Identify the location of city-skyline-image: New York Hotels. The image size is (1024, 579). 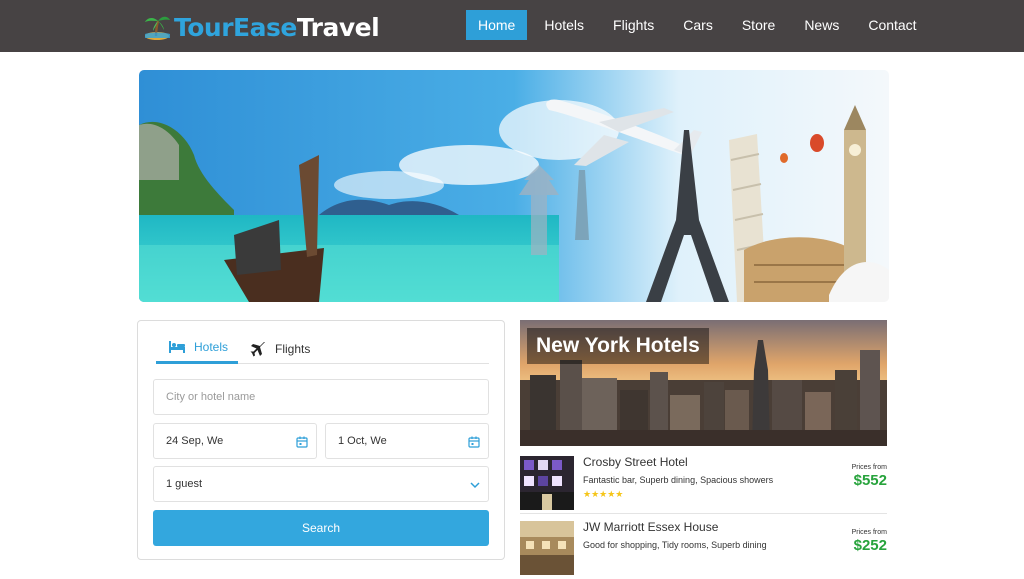
(703, 383).